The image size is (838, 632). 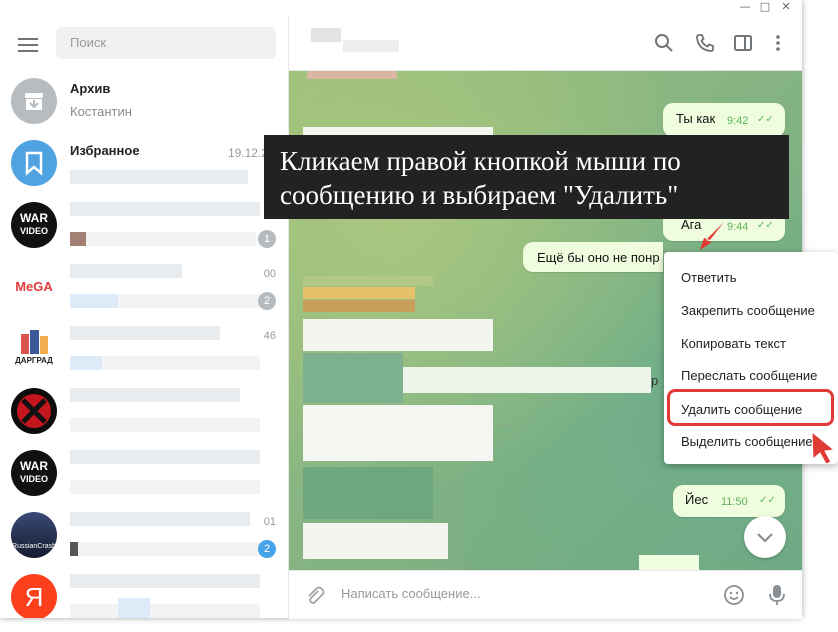 What do you see at coordinates (144, 165) in the screenshot?
I see `chat-item-saved: Избранное 19.12.2021` at bounding box center [144, 165].